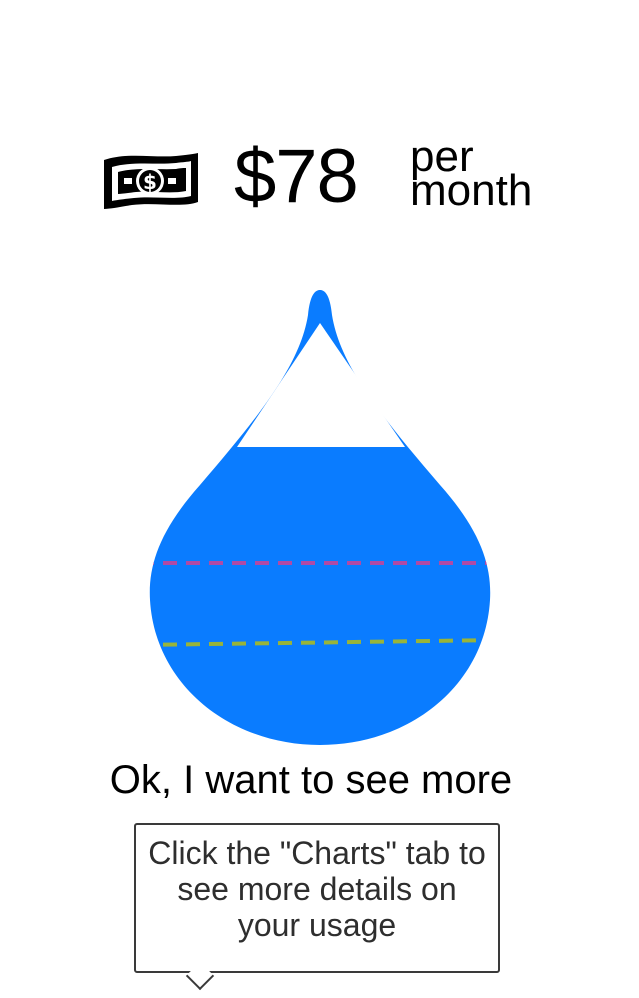 The height and width of the screenshot is (998, 639). Describe the element at coordinates (471, 190) in the screenshot. I see `cost-period-line2: month` at that location.